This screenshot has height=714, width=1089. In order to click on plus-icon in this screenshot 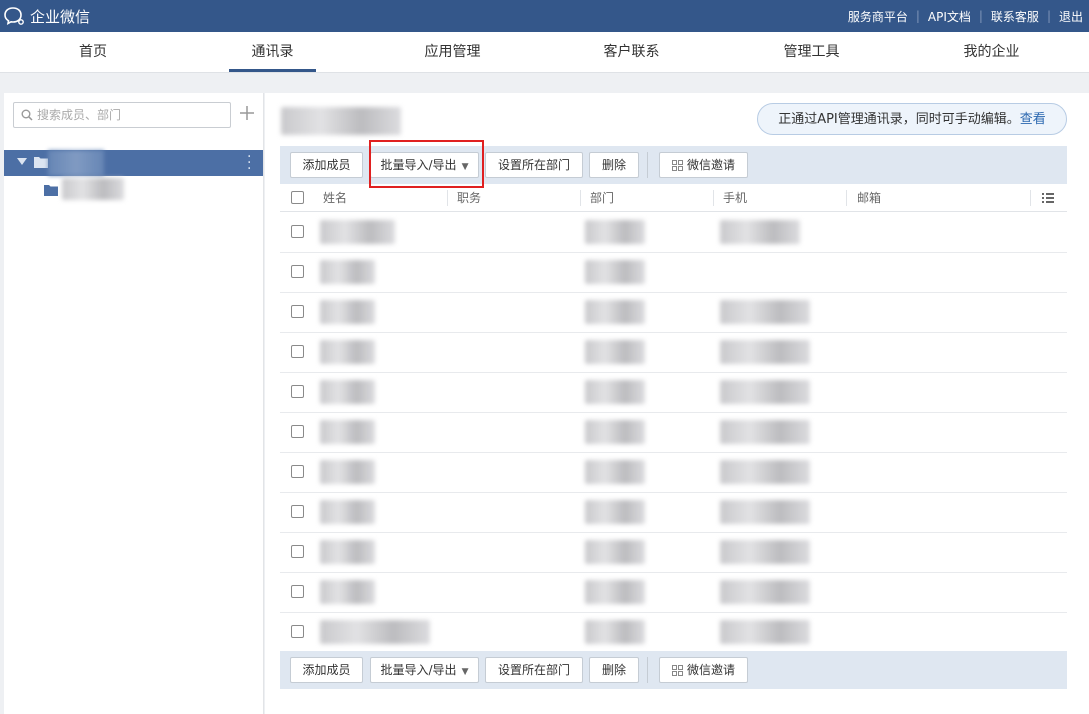, I will do `click(247, 113)`.